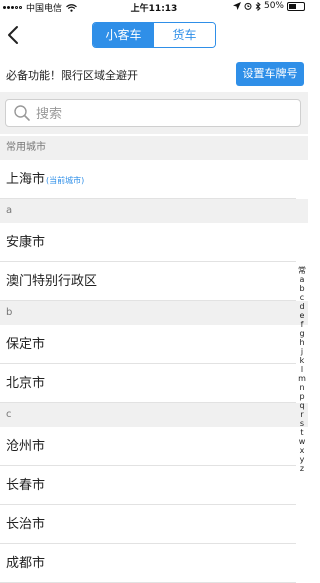  I want to click on search-icon, so click(22, 113).